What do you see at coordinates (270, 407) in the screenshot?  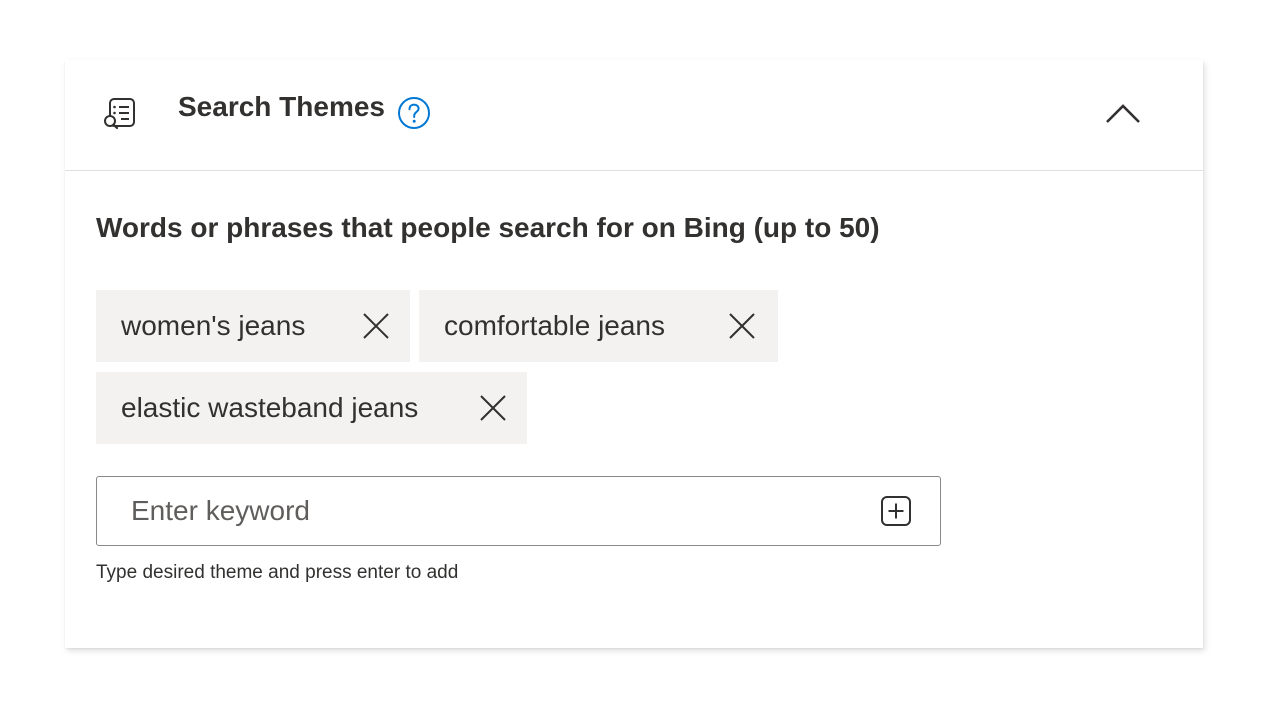 I see `theme-chip-label: elastic wasteband jeans` at bounding box center [270, 407].